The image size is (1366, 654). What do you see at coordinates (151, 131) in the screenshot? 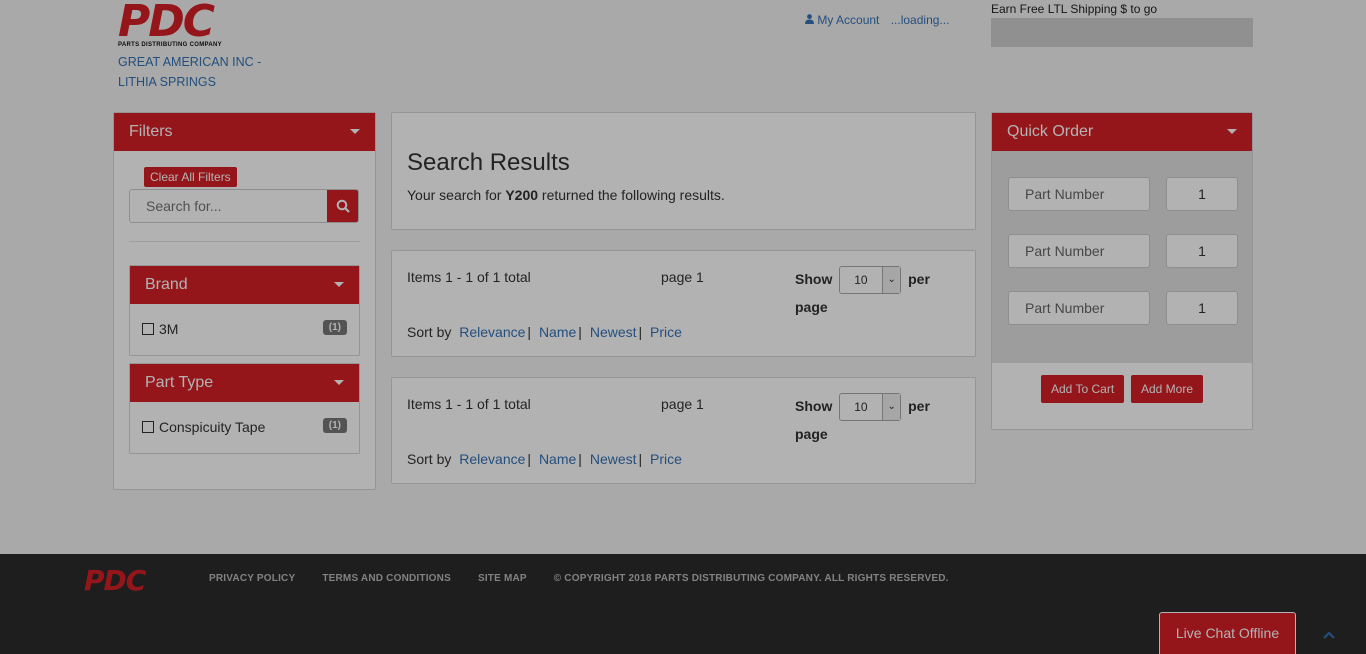
I see `filters-title: Filters` at bounding box center [151, 131].